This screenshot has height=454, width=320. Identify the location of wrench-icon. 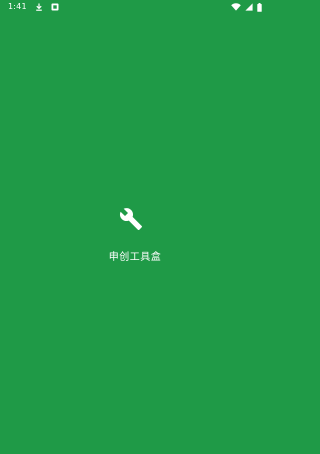
(131, 219).